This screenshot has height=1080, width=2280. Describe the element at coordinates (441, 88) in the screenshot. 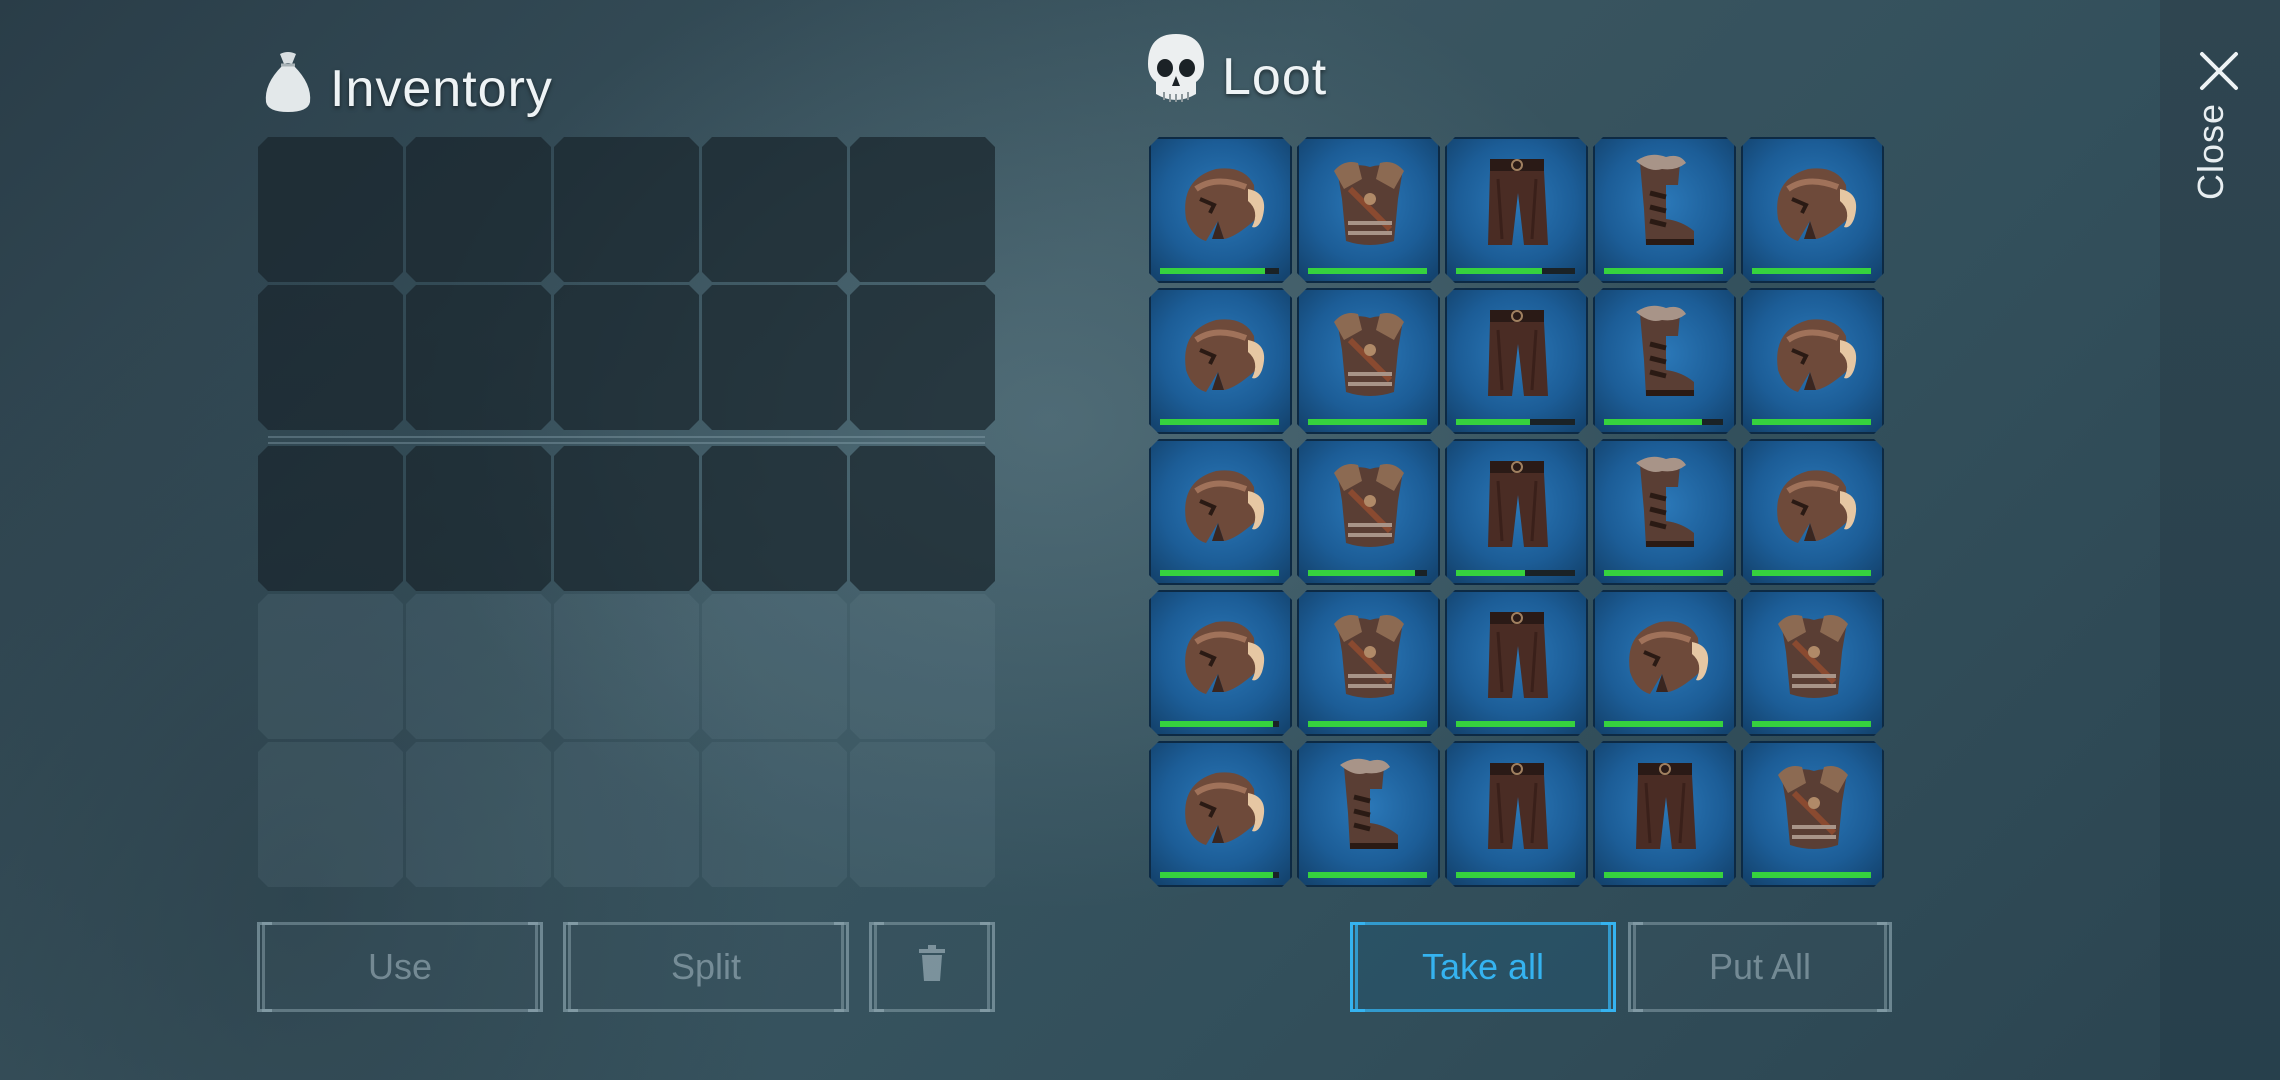

I see `inventory-title: Inventory` at that location.